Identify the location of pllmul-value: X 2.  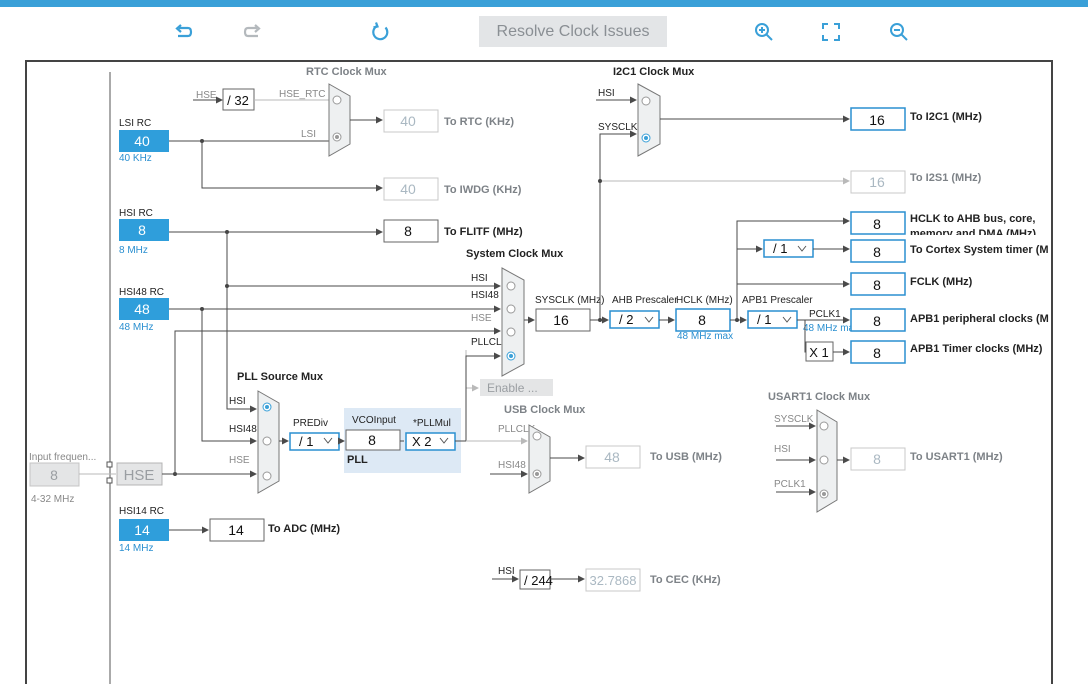
(422, 441).